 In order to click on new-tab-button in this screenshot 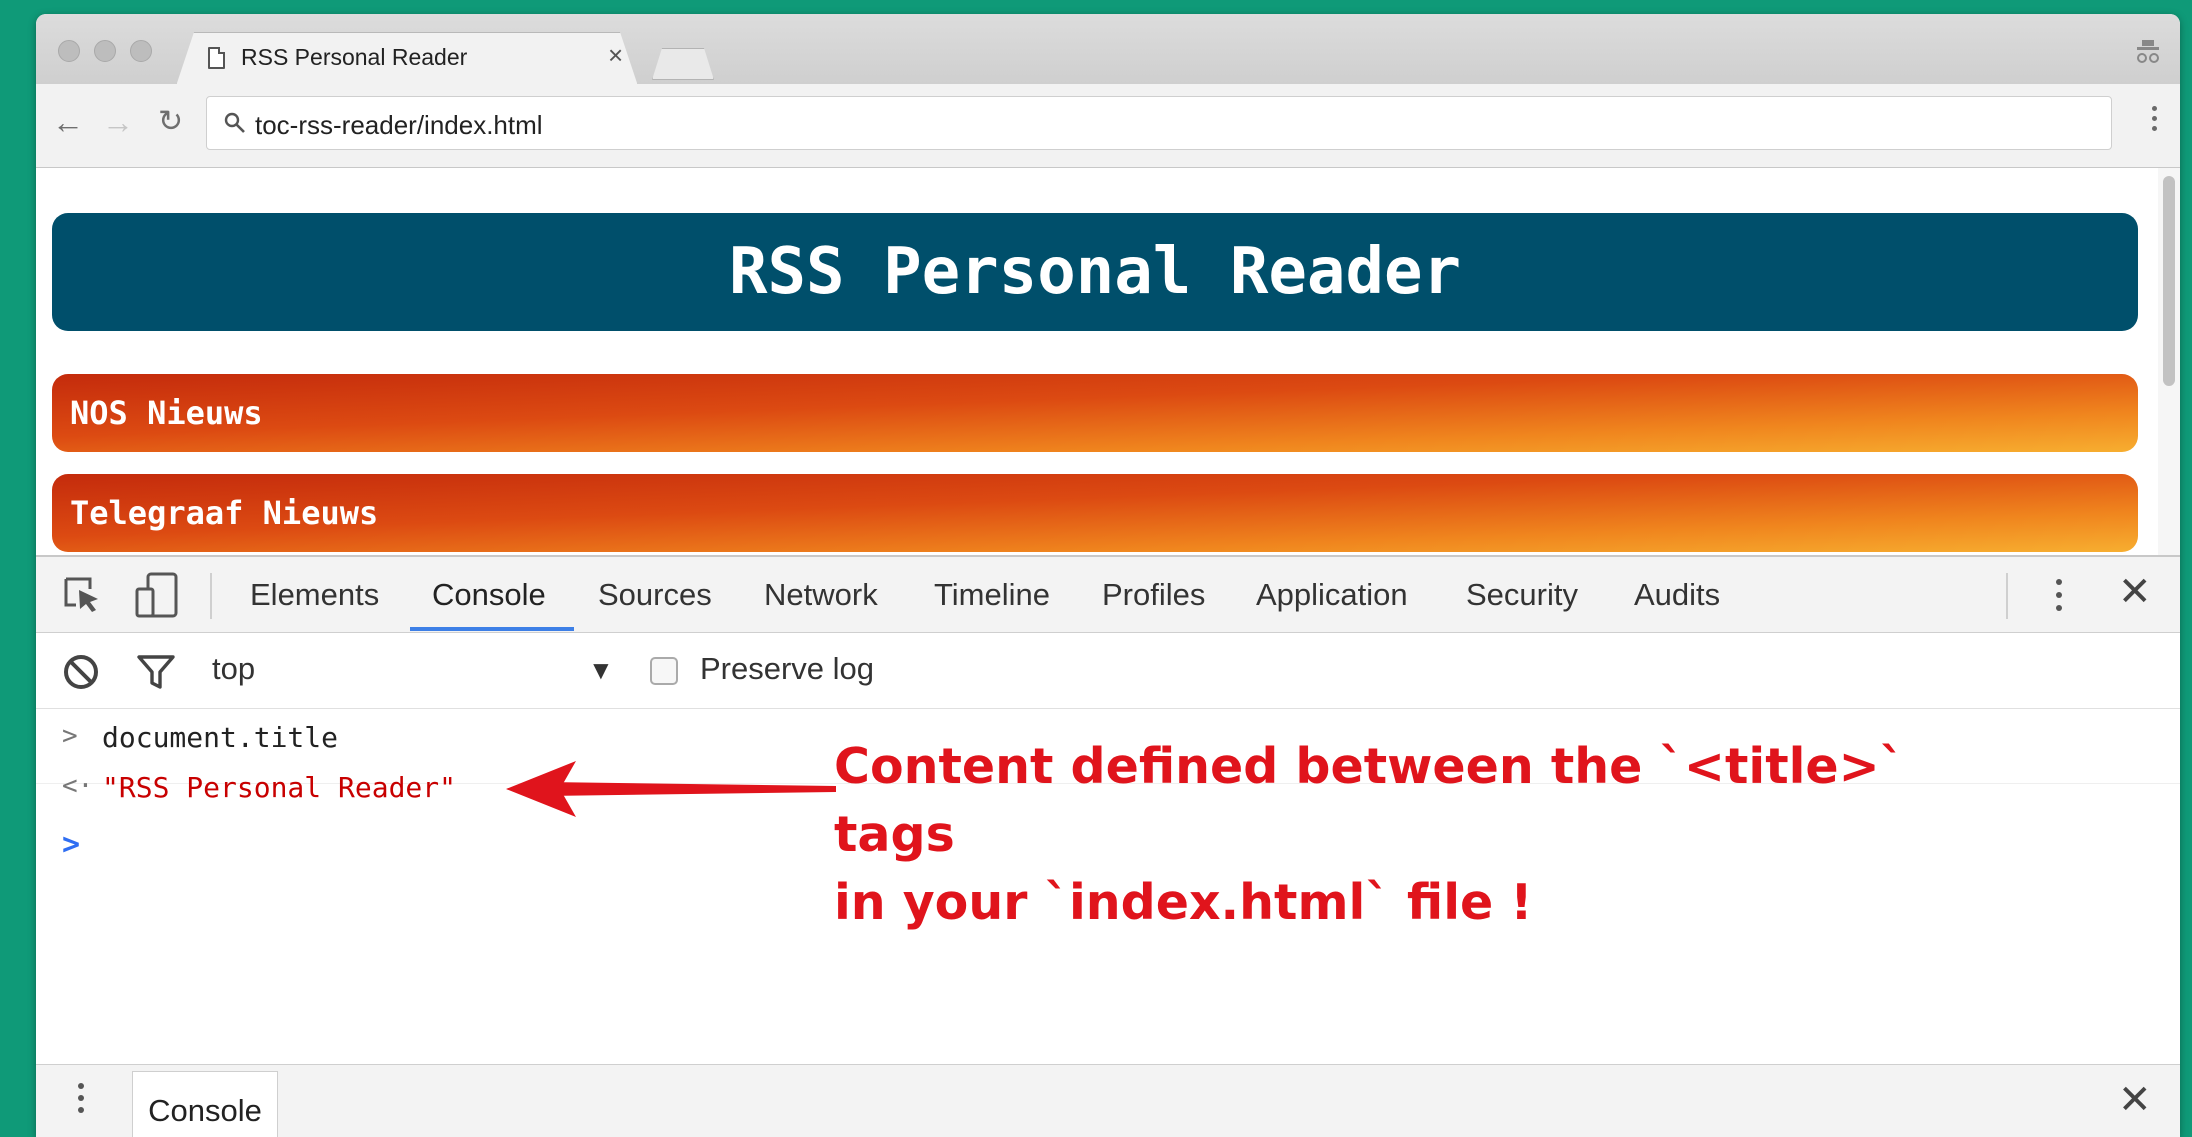, I will do `click(683, 64)`.